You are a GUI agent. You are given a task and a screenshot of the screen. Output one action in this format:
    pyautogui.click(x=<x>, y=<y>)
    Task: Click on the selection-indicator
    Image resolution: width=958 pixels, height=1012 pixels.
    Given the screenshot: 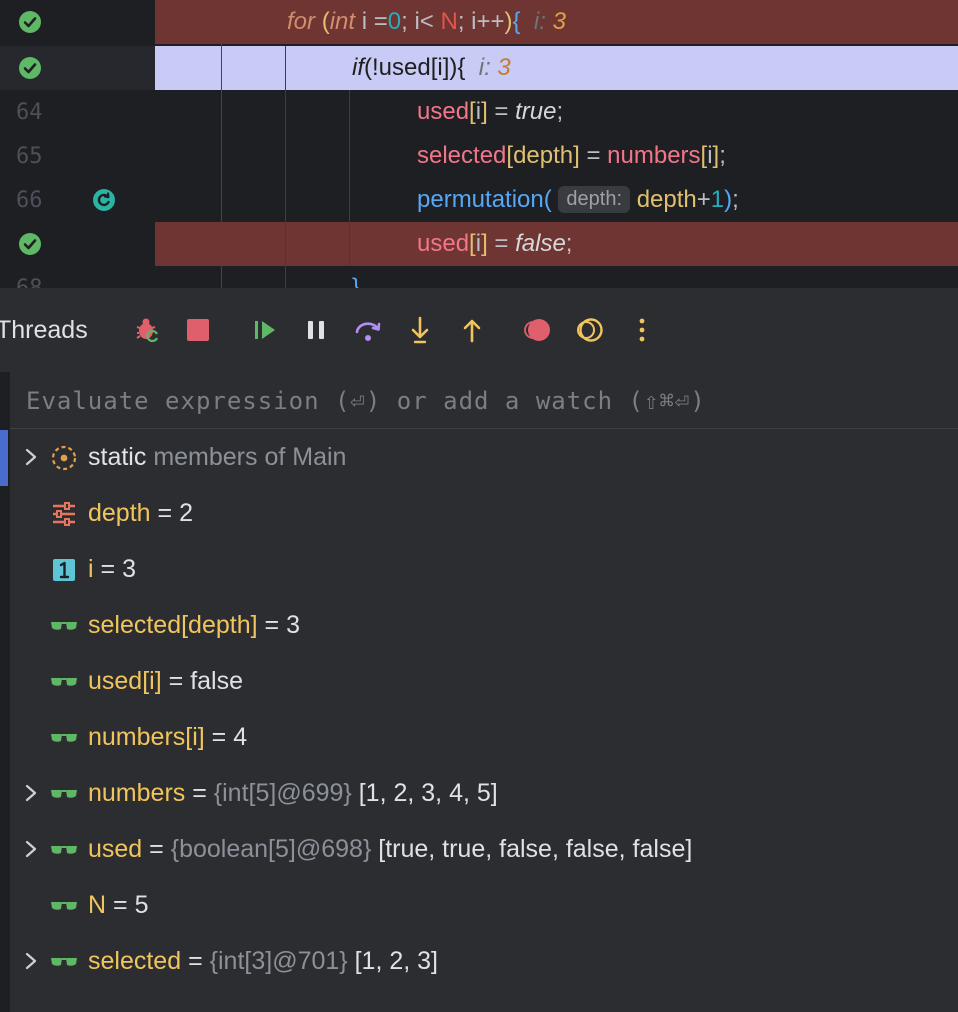 What is the action you would take?
    pyautogui.click(x=4, y=458)
    